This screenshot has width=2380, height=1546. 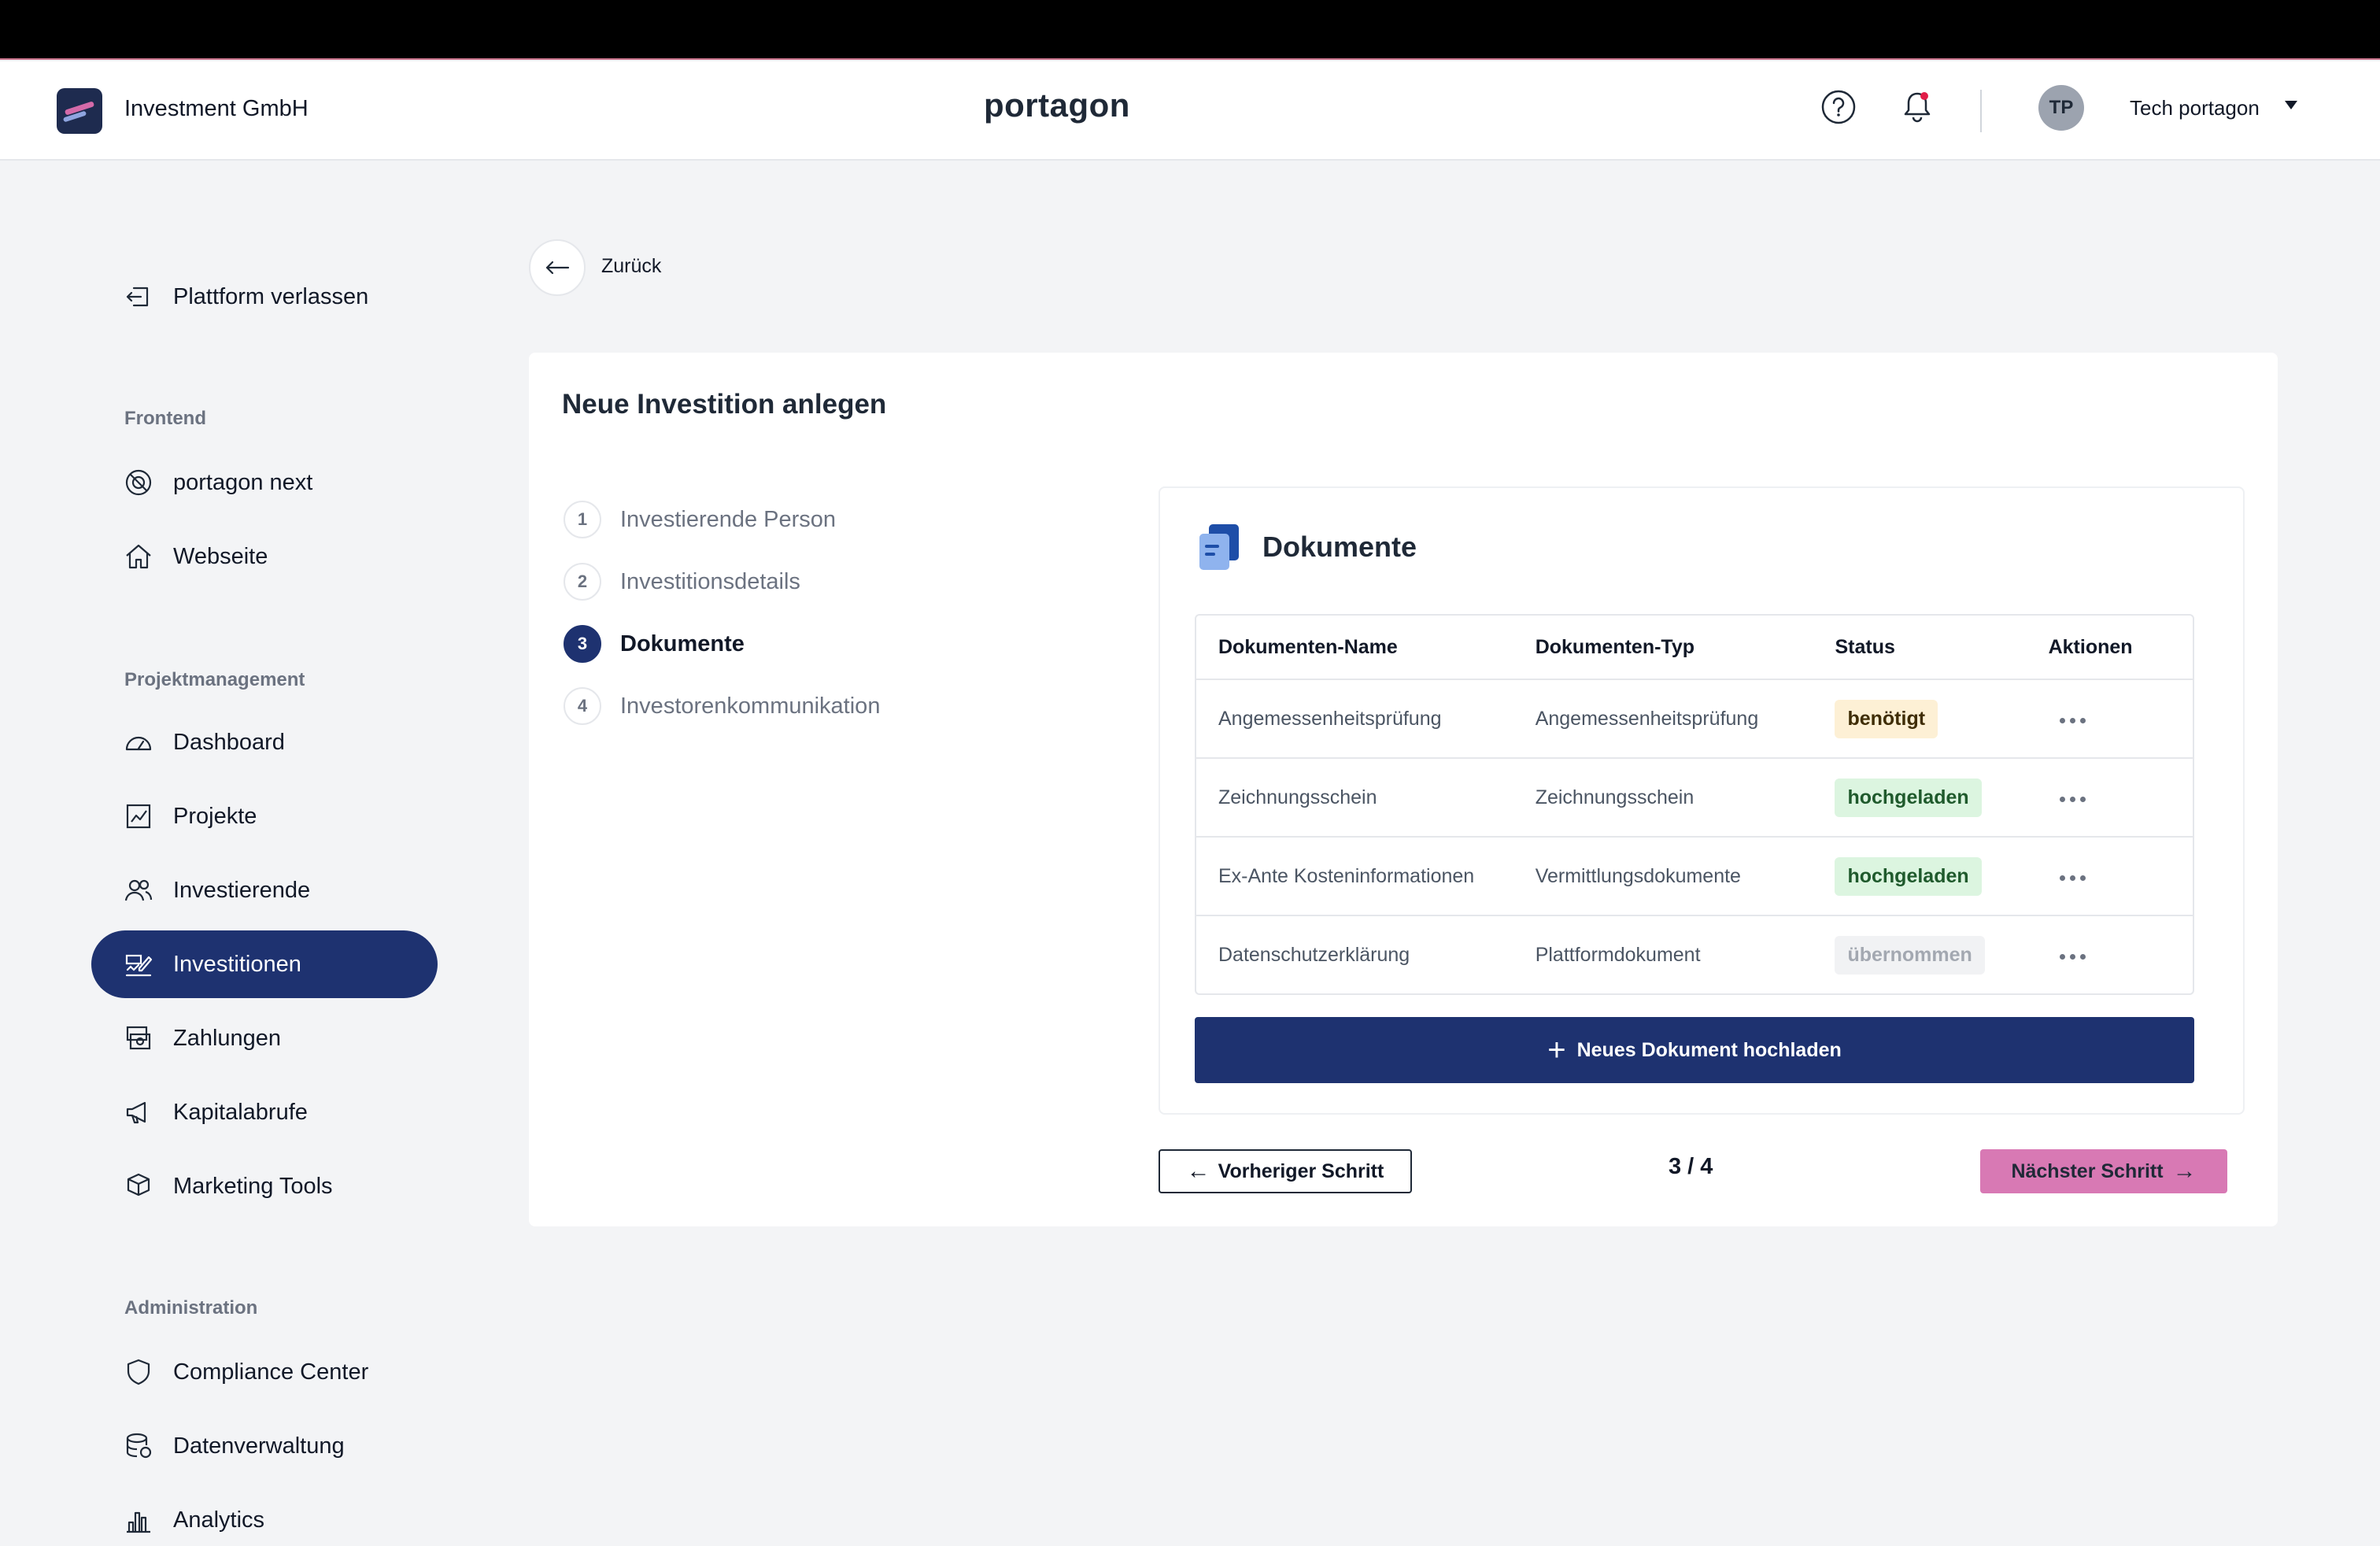 I want to click on previous-step-label: Vorheriger Schritt, so click(x=1301, y=1171).